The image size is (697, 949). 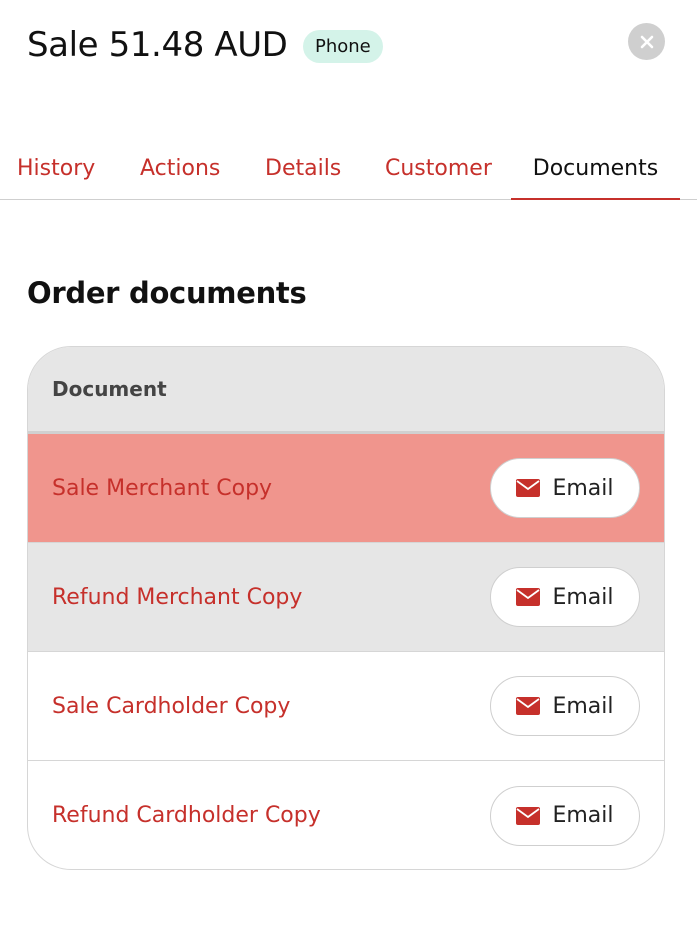 I want to click on column-header-document: Document, so click(x=109, y=389).